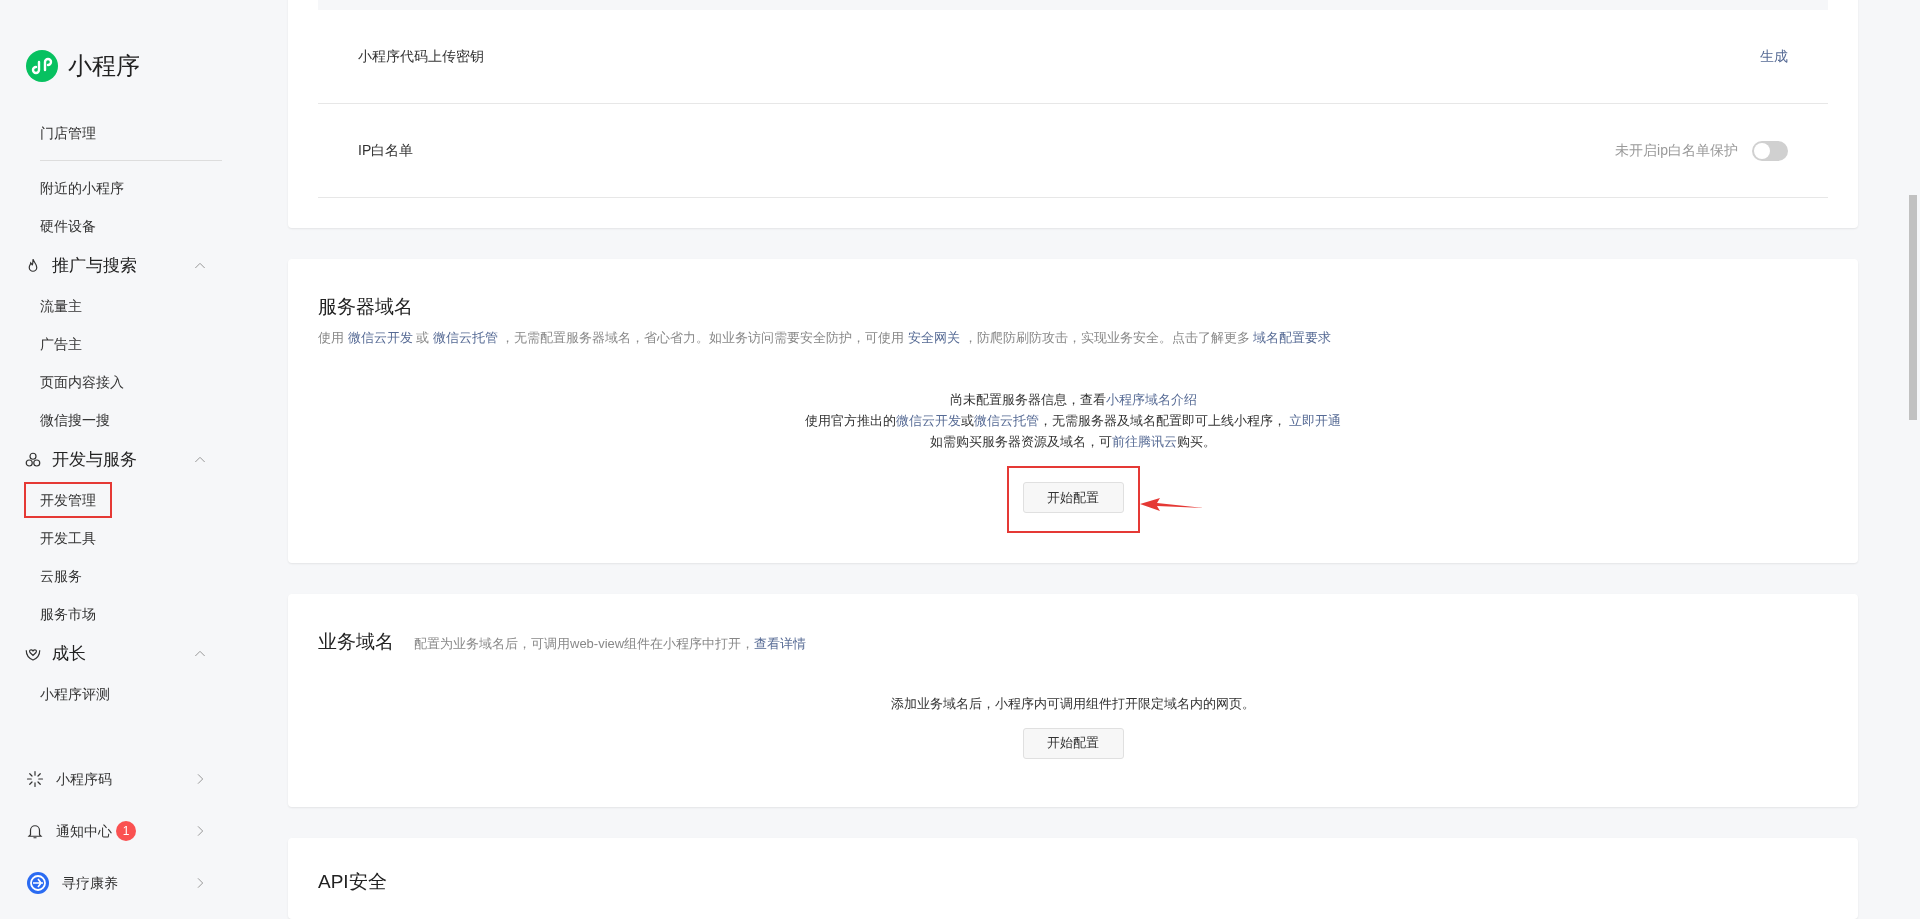 Image resolution: width=1920 pixels, height=919 pixels. What do you see at coordinates (75, 694) in the screenshot?
I see `sidebar-item: 小程序评测` at bounding box center [75, 694].